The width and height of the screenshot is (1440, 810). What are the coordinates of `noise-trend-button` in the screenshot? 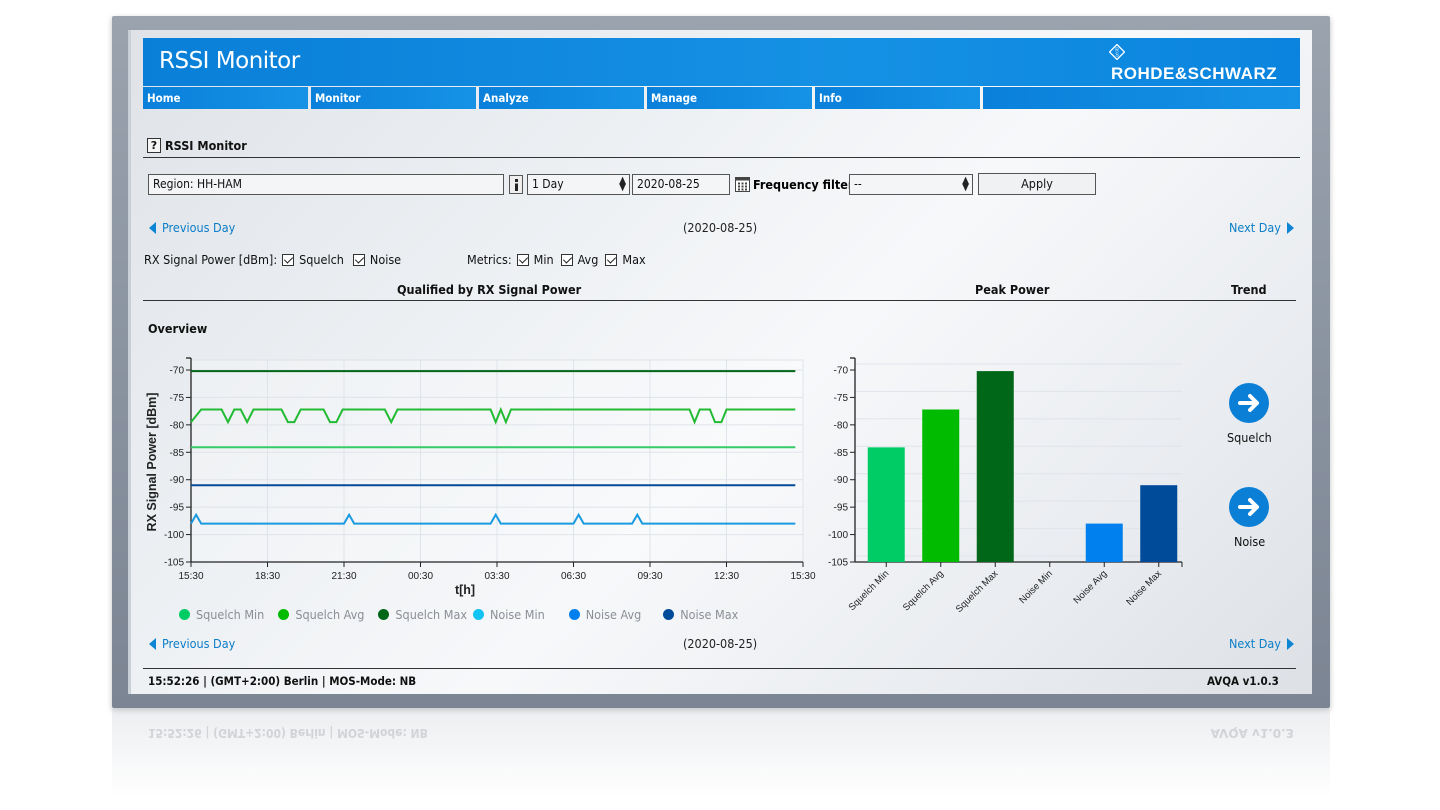 It's located at (1249, 507).